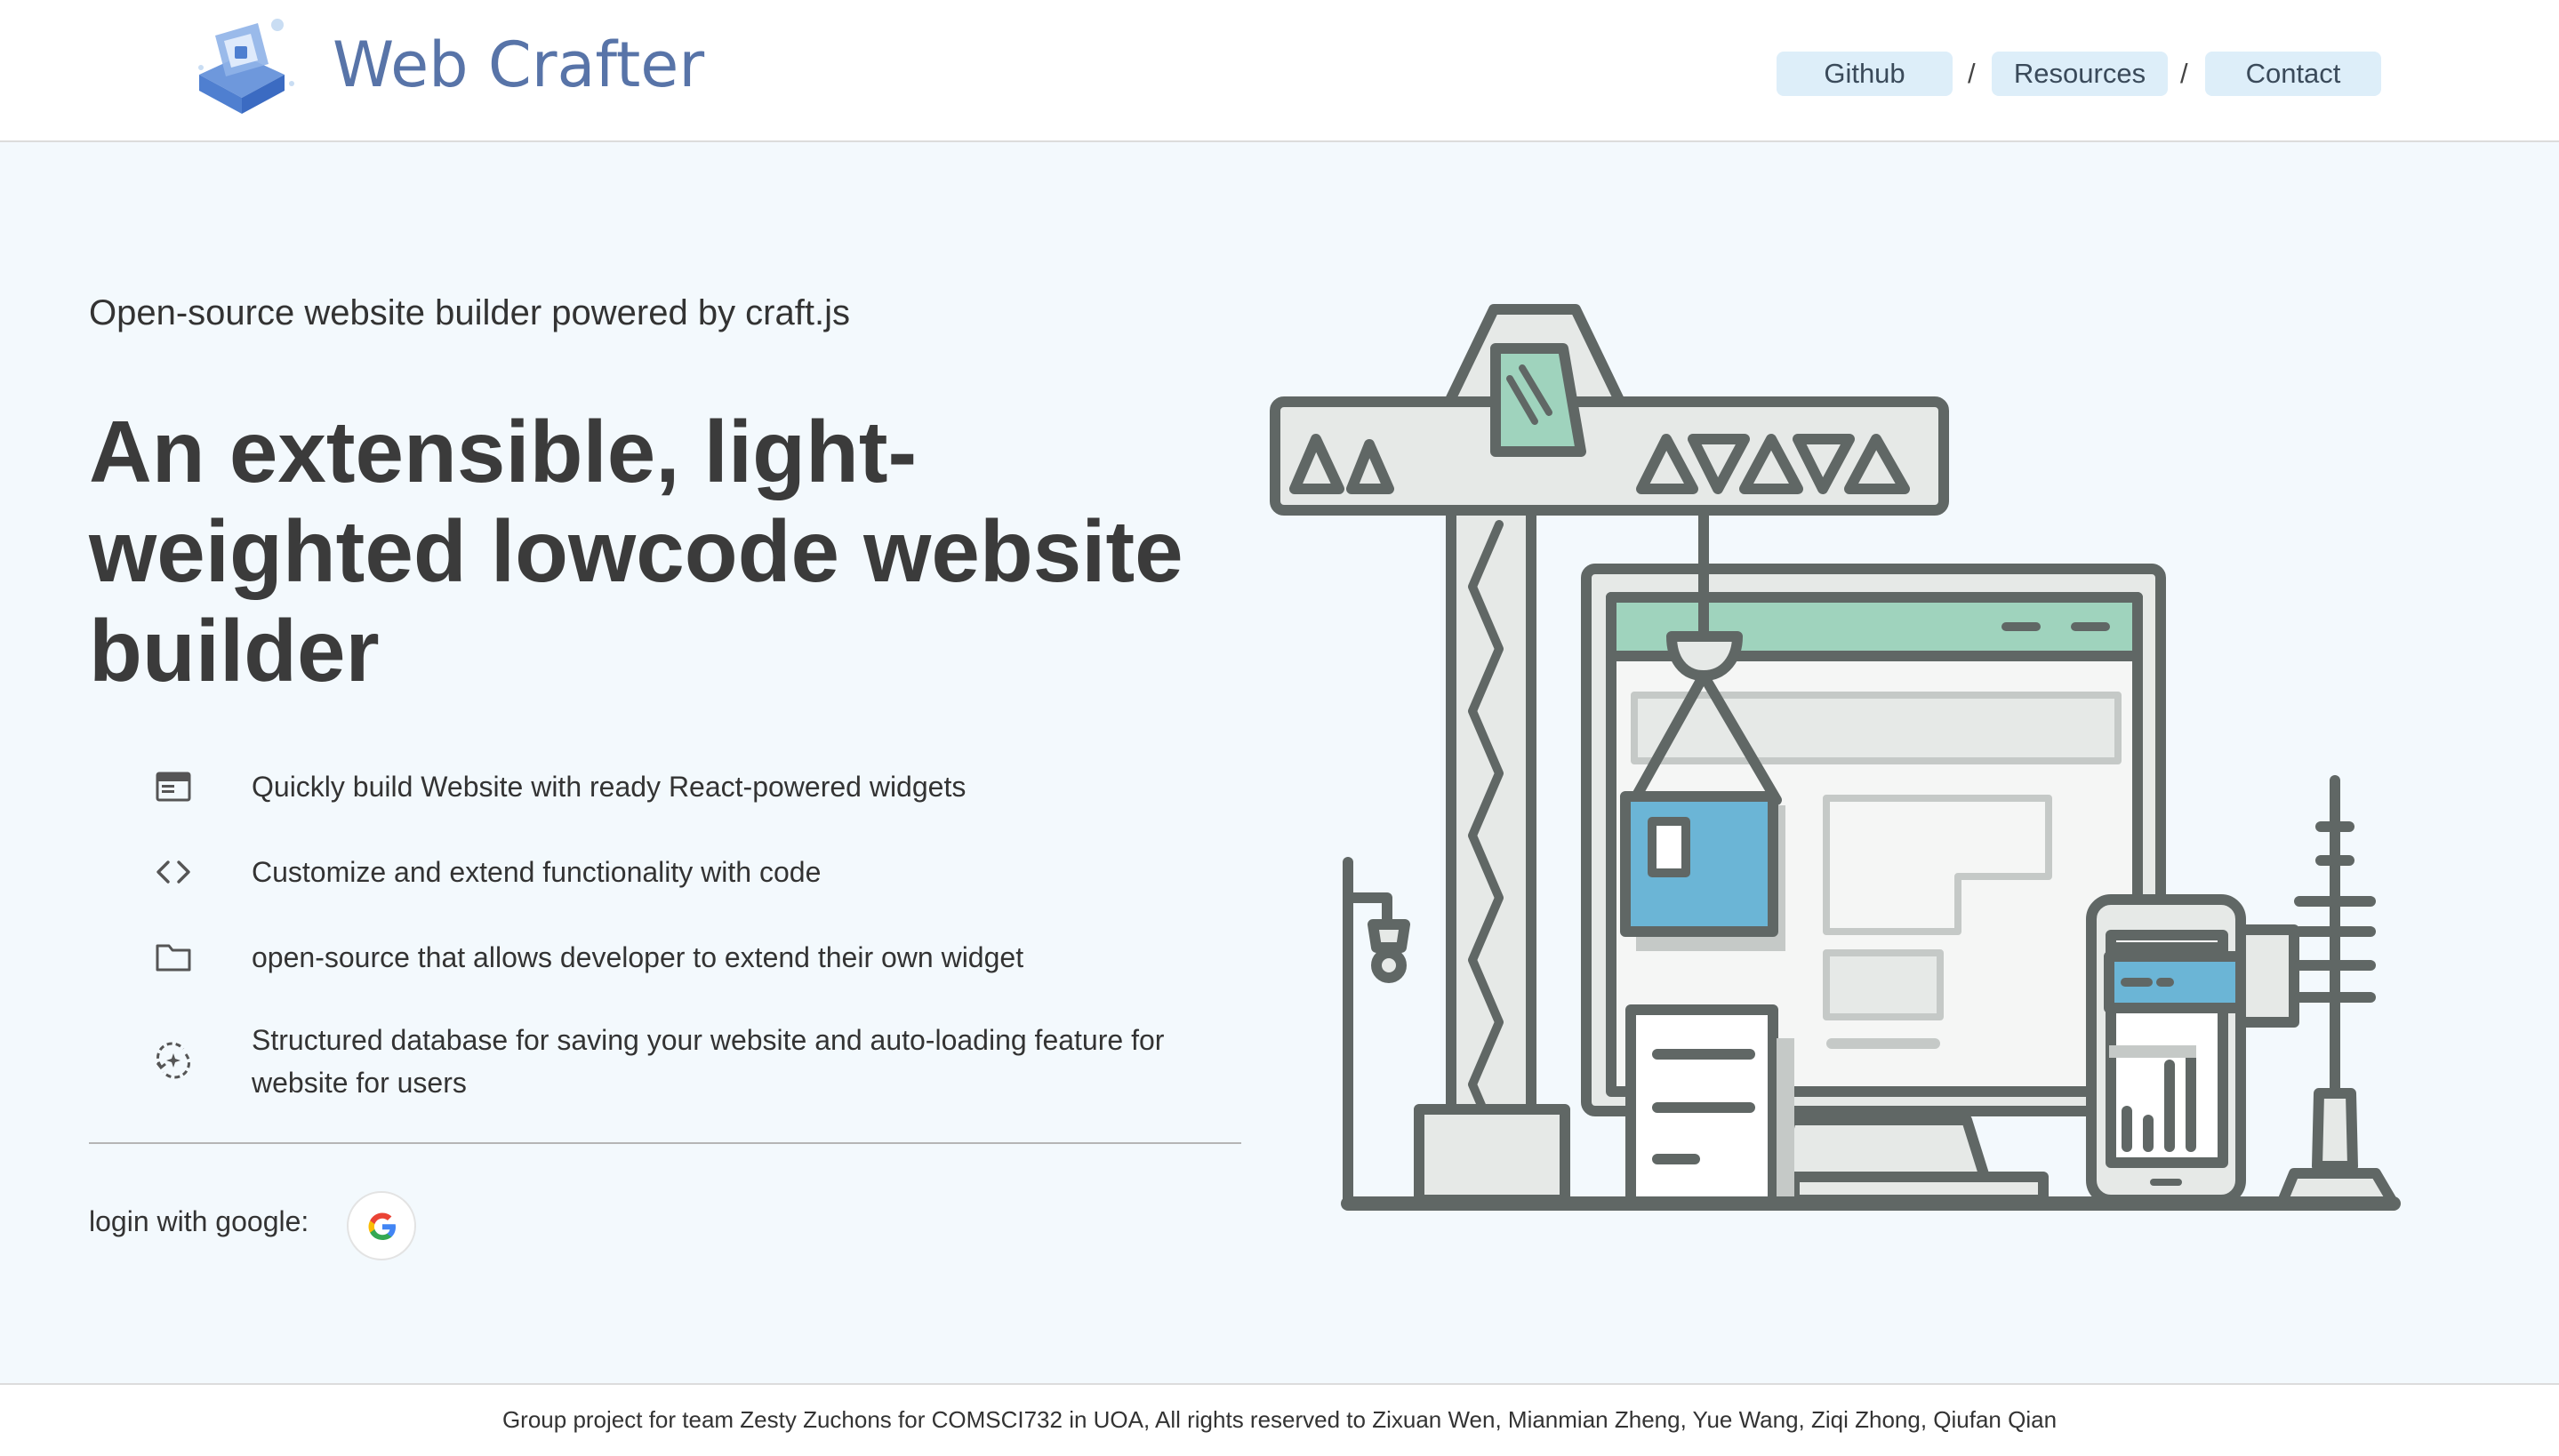 The image size is (2559, 1456). Describe the element at coordinates (665, 1143) in the screenshot. I see `divider` at that location.